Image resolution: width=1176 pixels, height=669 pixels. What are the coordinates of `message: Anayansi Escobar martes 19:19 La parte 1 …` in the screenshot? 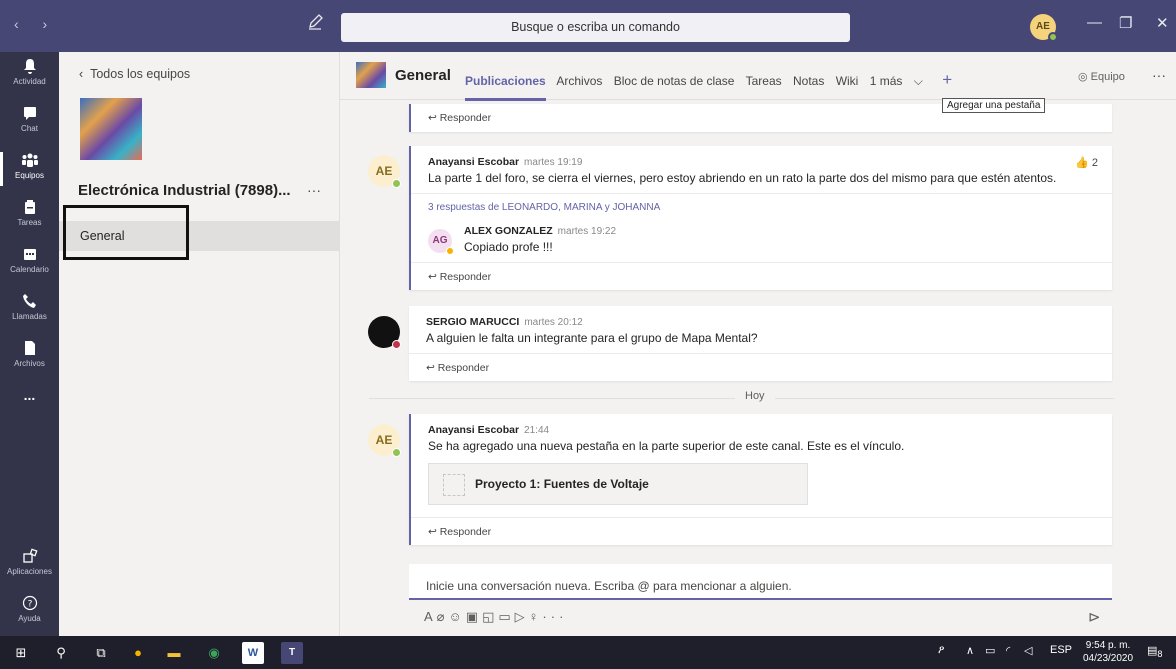 It's located at (761, 169).